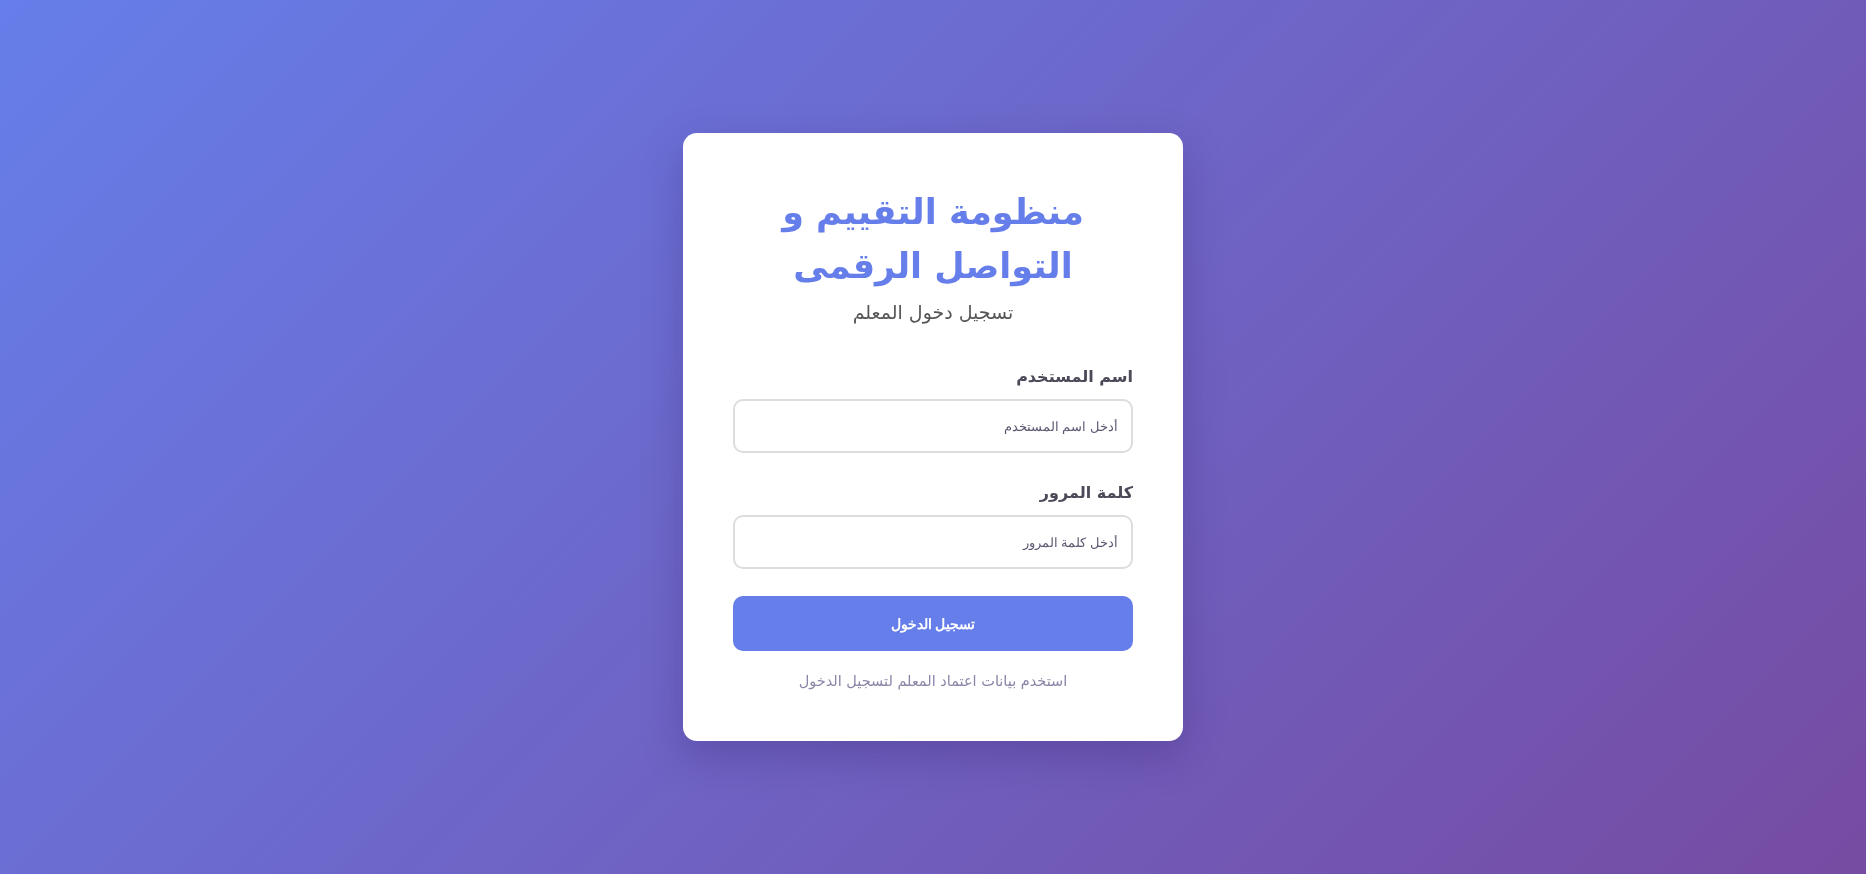 This screenshot has height=874, width=1866. I want to click on field-label: اسم المستخدم, so click(1074, 377).